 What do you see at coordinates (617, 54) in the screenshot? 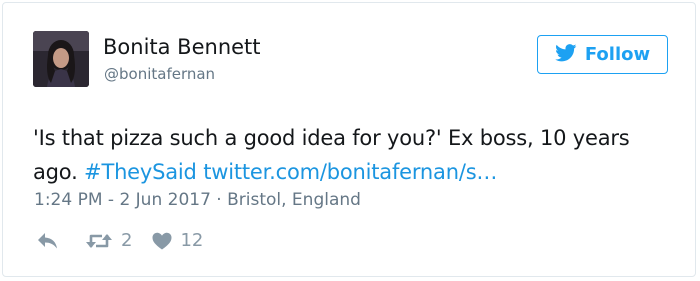
I see `follow-label: Follow` at bounding box center [617, 54].